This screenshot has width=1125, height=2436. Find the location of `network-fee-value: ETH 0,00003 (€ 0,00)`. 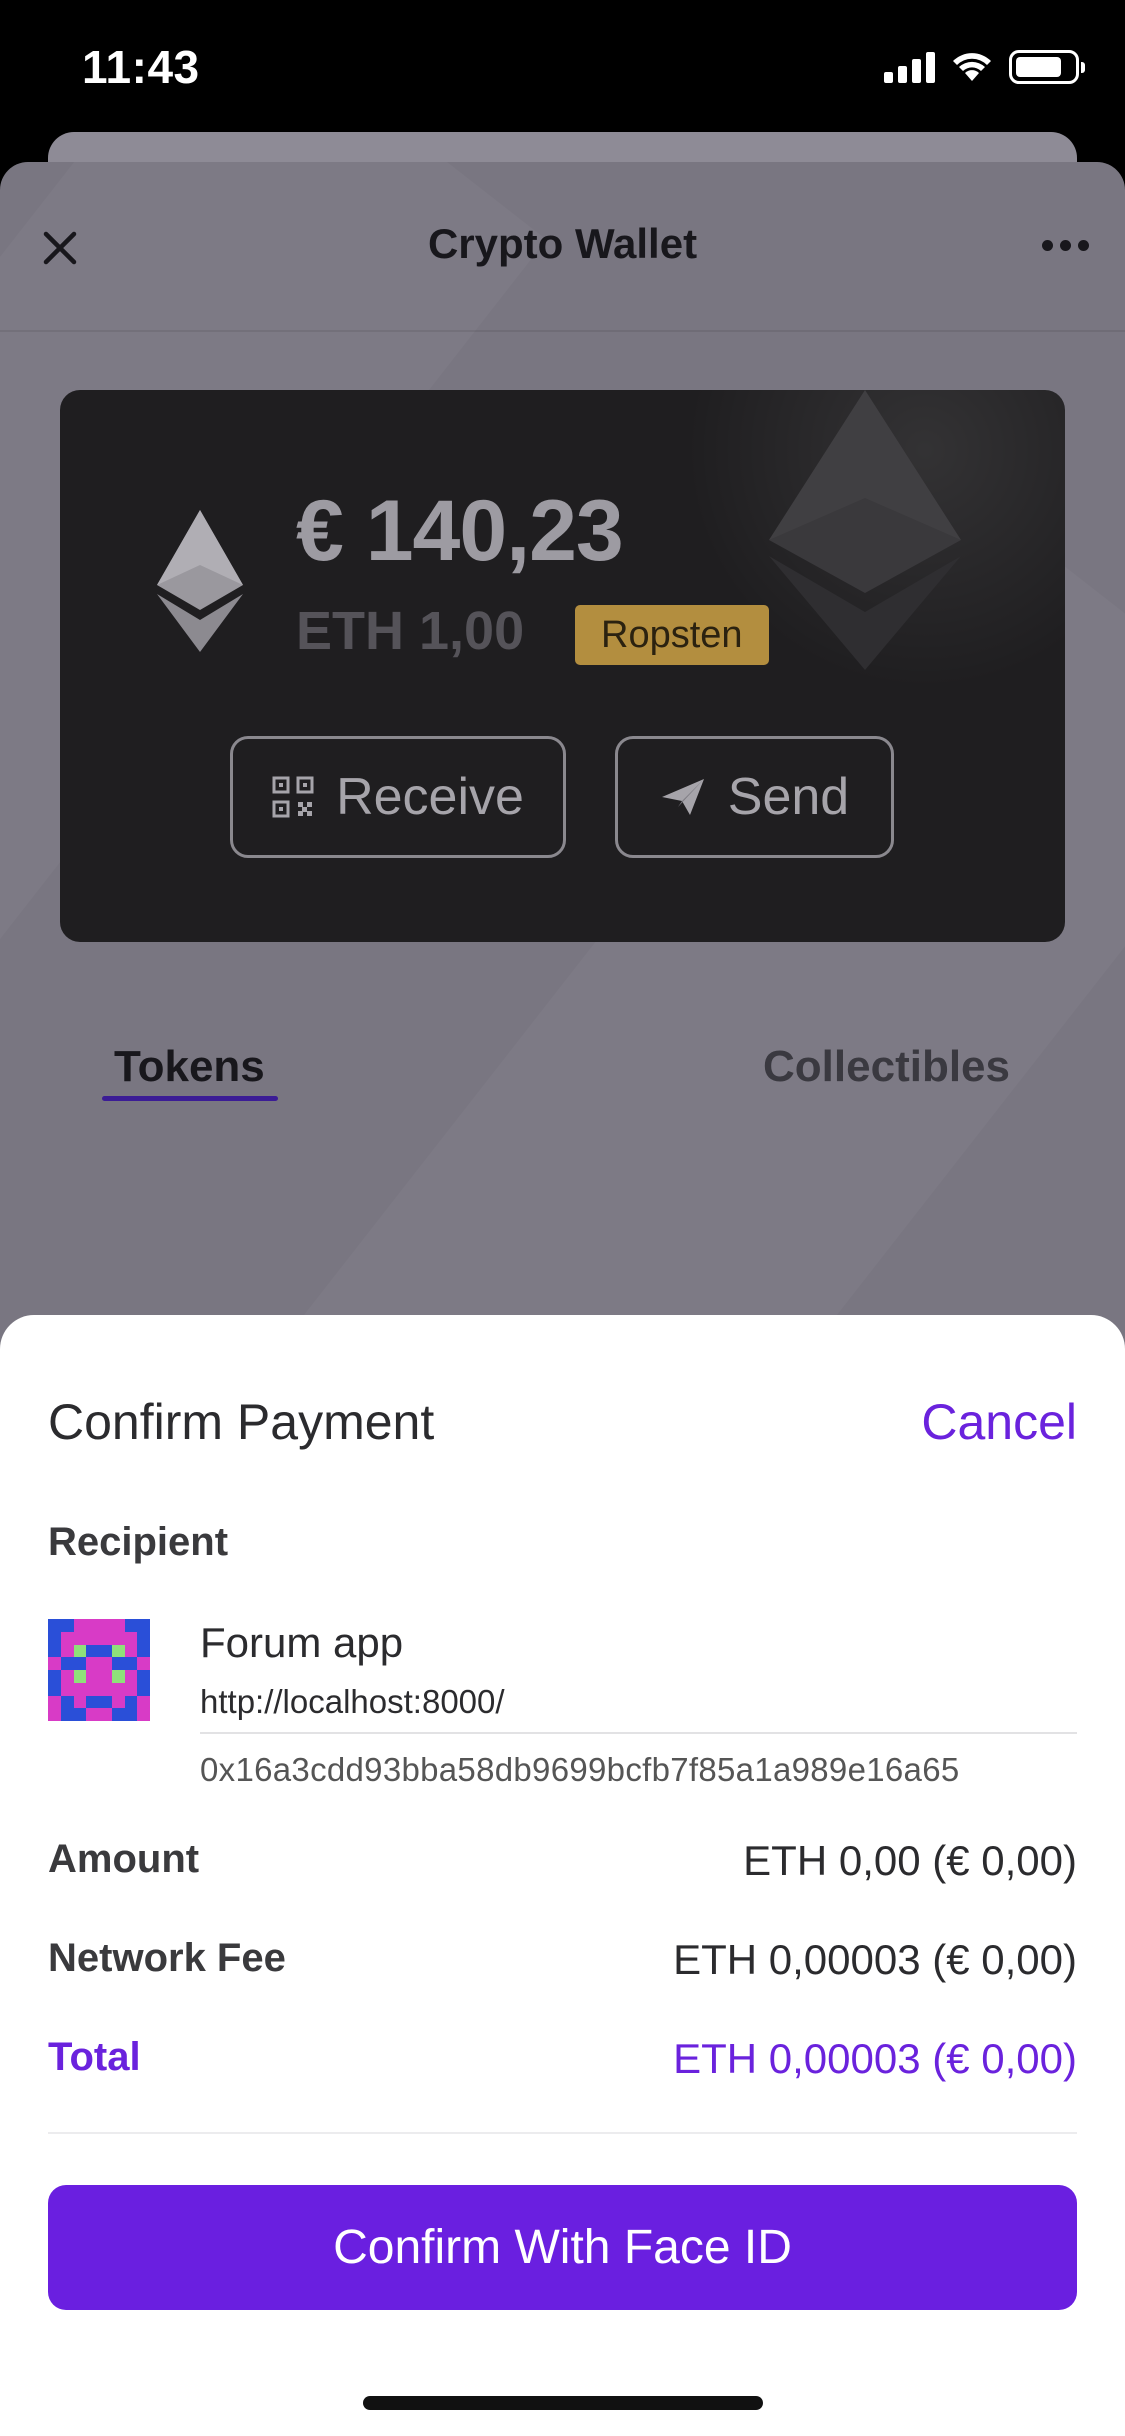

network-fee-value: ETH 0,00003 (€ 0,00) is located at coordinates (875, 1959).